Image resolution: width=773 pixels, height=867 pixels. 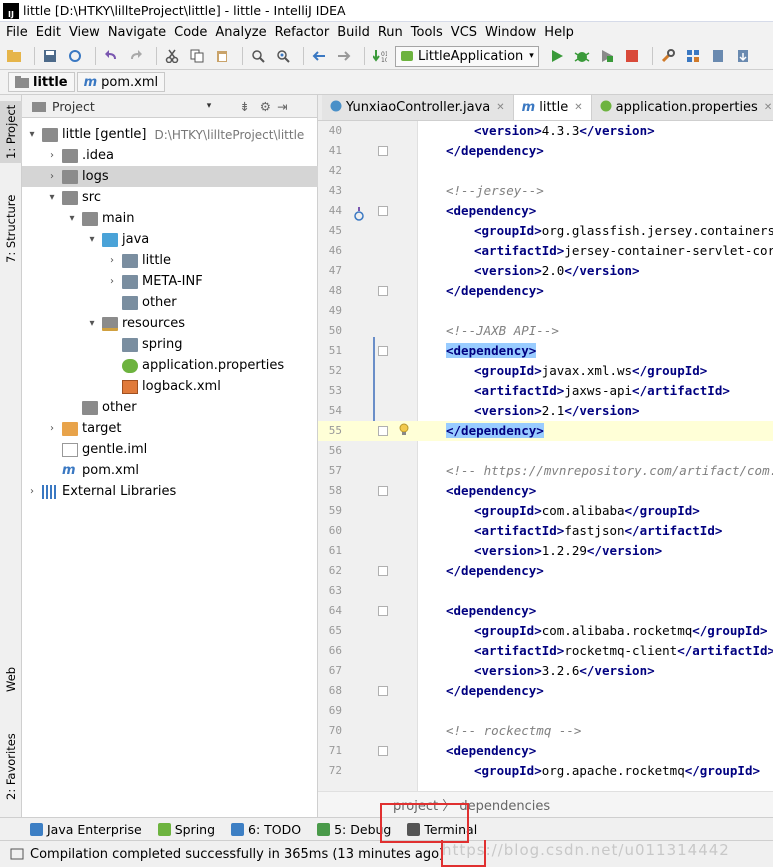 I want to click on menu-build: Build, so click(x=355, y=32).